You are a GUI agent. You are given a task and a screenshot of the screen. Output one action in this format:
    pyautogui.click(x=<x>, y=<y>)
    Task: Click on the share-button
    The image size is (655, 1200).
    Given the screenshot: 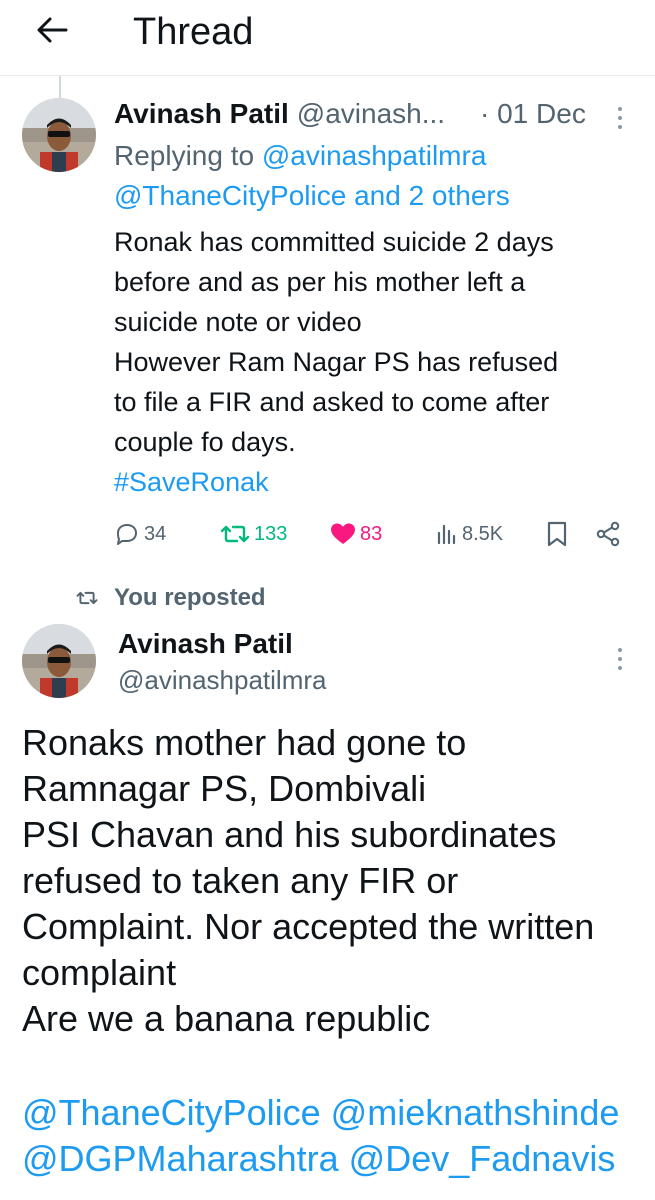 What is the action you would take?
    pyautogui.click(x=608, y=534)
    